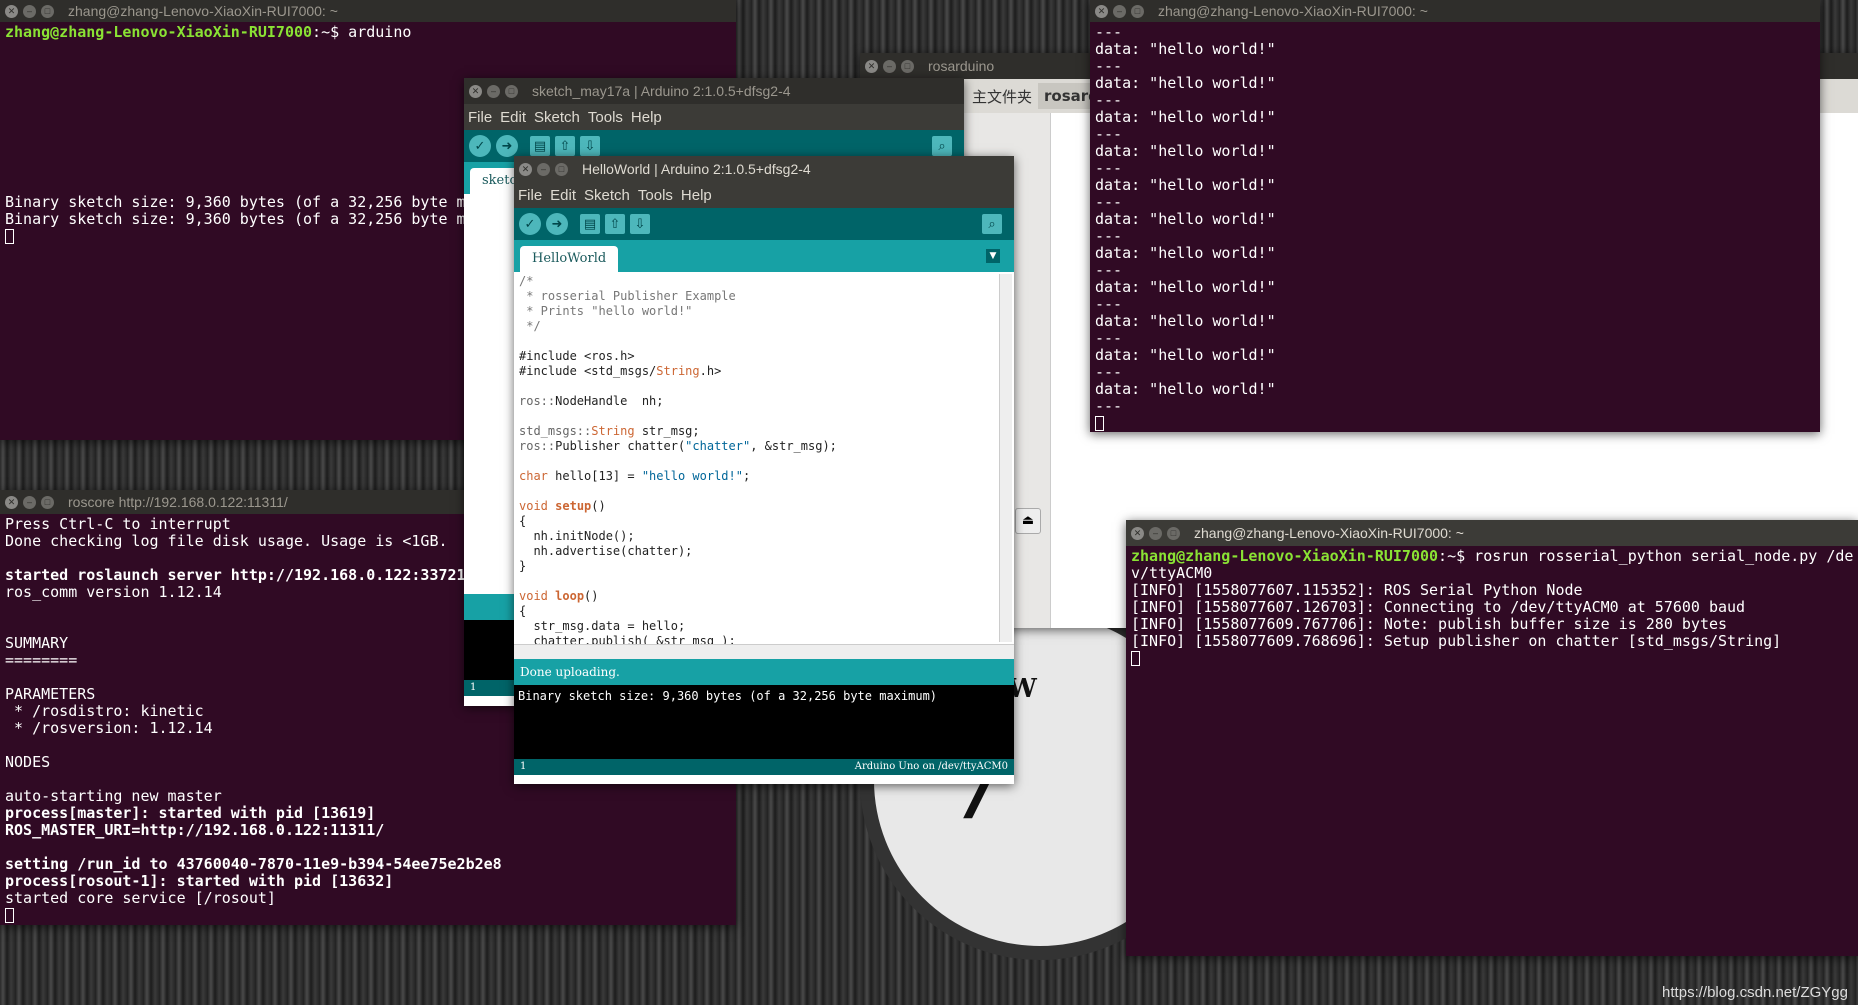 The height and width of the screenshot is (1005, 1858). Describe the element at coordinates (764, 195) in the screenshot. I see `helloworld-menubar: File Edit Sketch Tools Help` at that location.